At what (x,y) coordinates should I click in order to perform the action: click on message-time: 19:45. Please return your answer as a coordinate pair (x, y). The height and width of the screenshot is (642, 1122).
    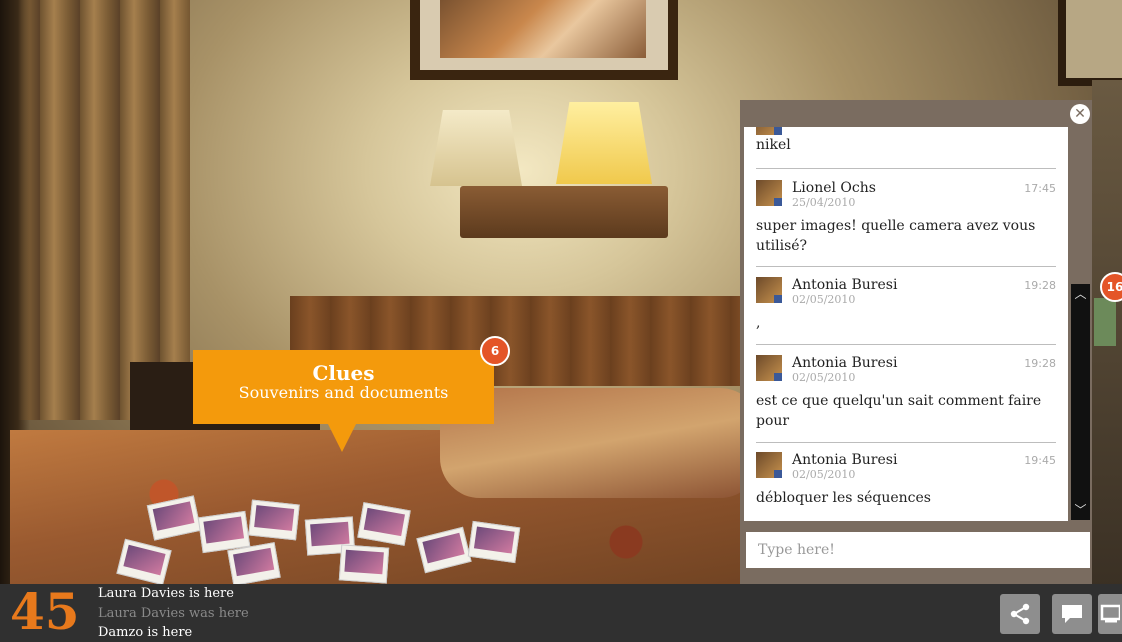
    Looking at the image, I should click on (1040, 460).